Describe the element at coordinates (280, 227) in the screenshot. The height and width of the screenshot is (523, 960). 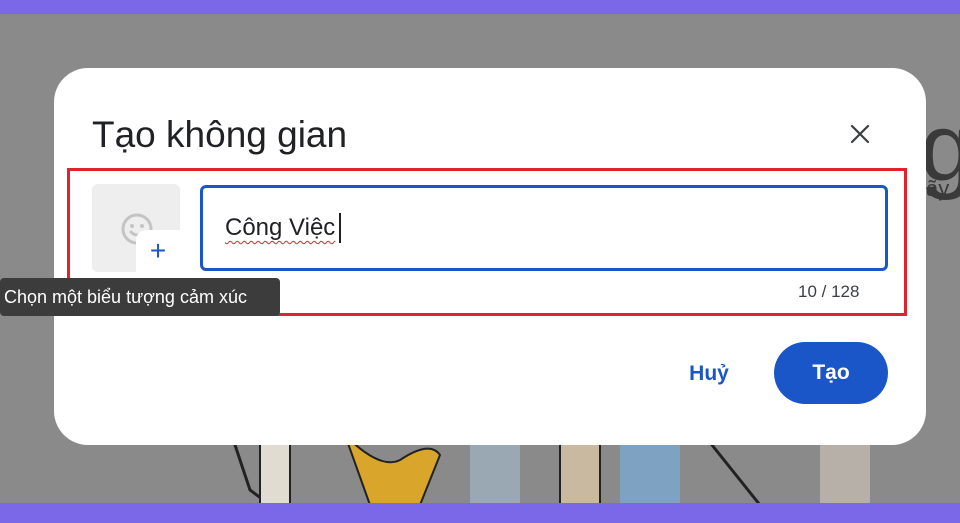
I see `space-name-value: Công Việc` at that location.